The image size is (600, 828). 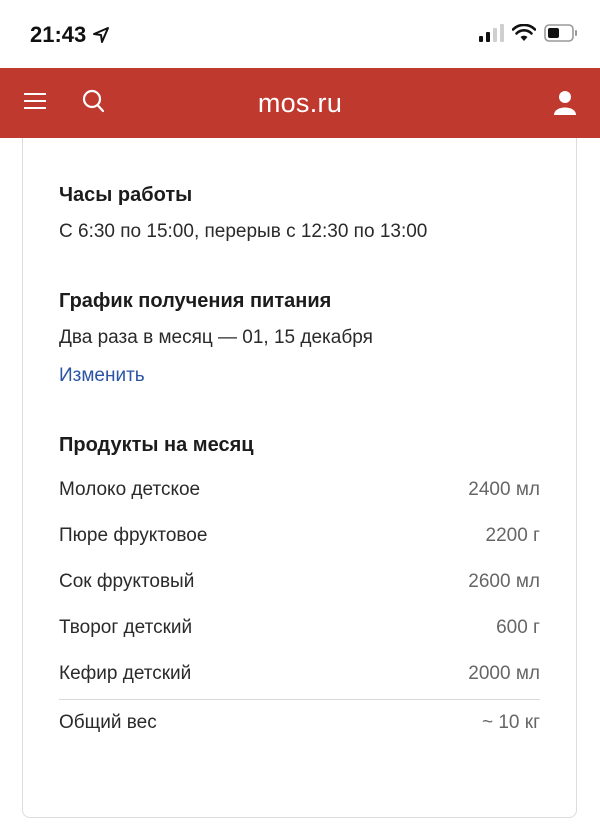 What do you see at coordinates (560, 33) in the screenshot?
I see `battery-icon` at bounding box center [560, 33].